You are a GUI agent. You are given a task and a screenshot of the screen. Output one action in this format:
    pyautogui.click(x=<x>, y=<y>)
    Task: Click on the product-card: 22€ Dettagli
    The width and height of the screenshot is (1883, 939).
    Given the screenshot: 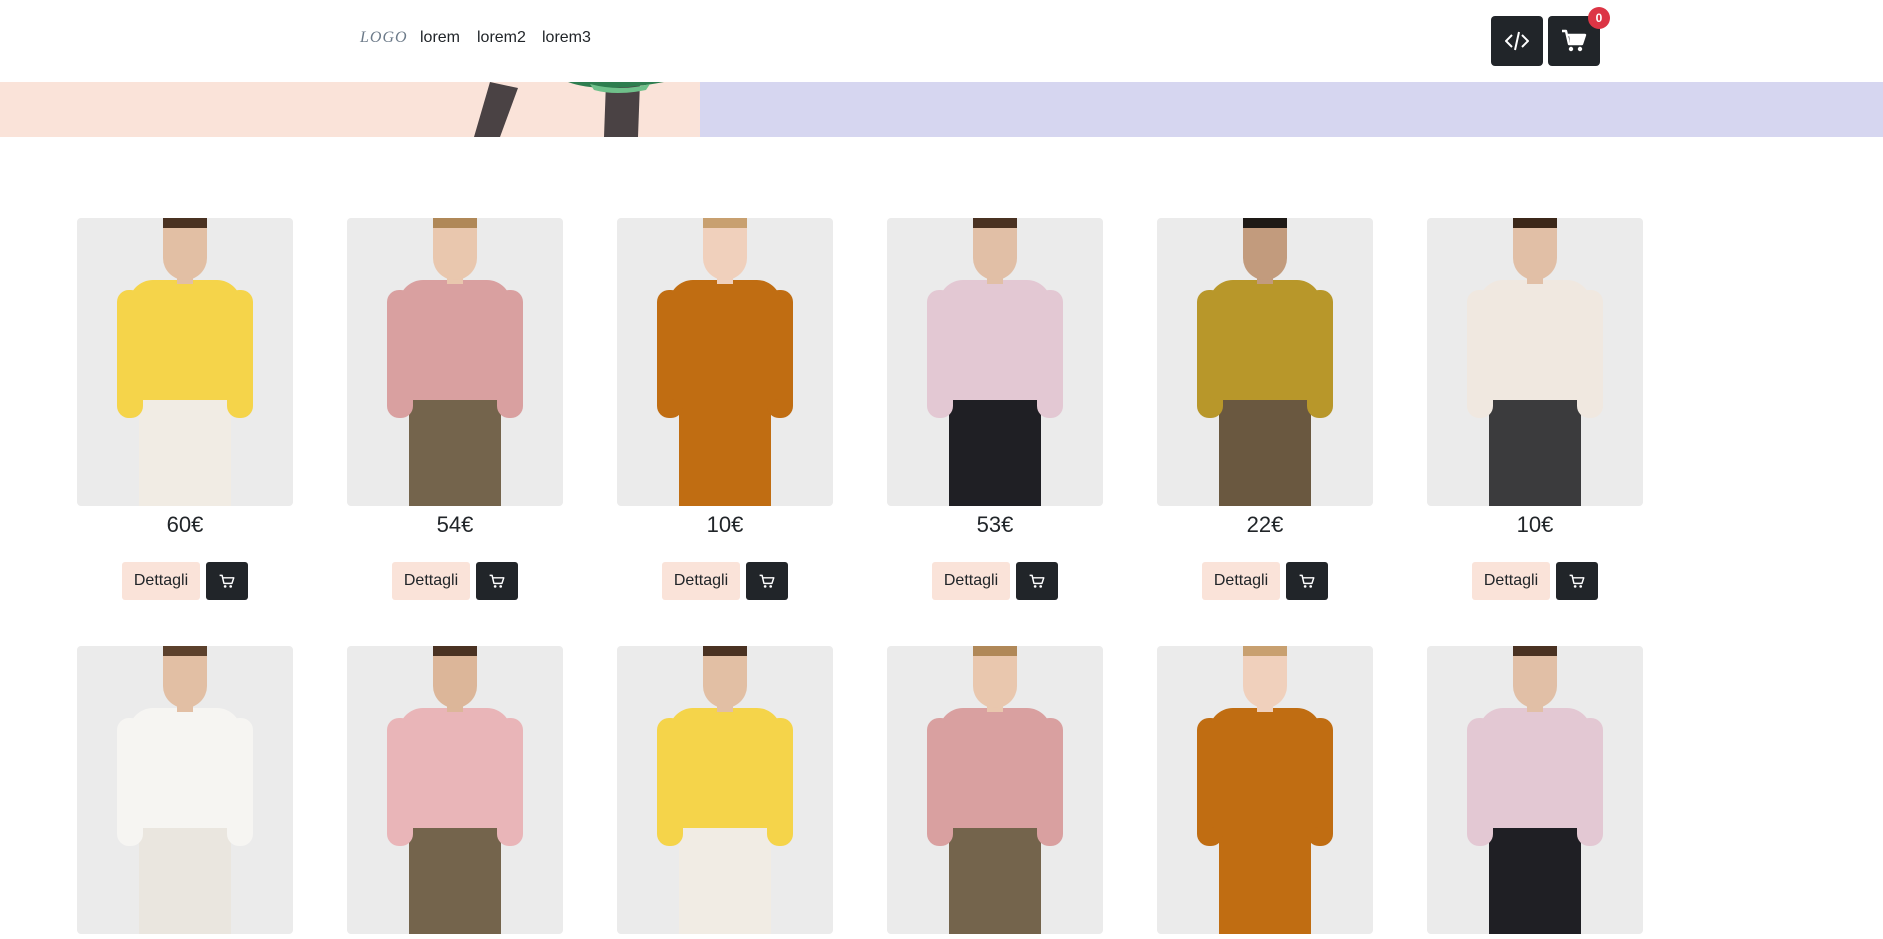 What is the action you would take?
    pyautogui.click(x=1265, y=409)
    